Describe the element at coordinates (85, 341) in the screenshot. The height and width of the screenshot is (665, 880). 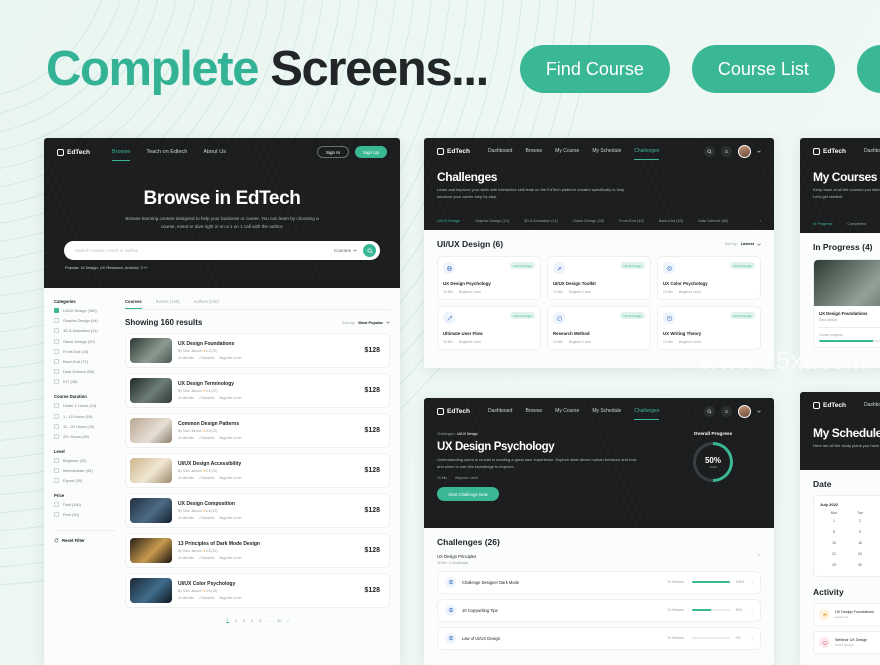
I see `filter-option: Game Design (20)` at that location.